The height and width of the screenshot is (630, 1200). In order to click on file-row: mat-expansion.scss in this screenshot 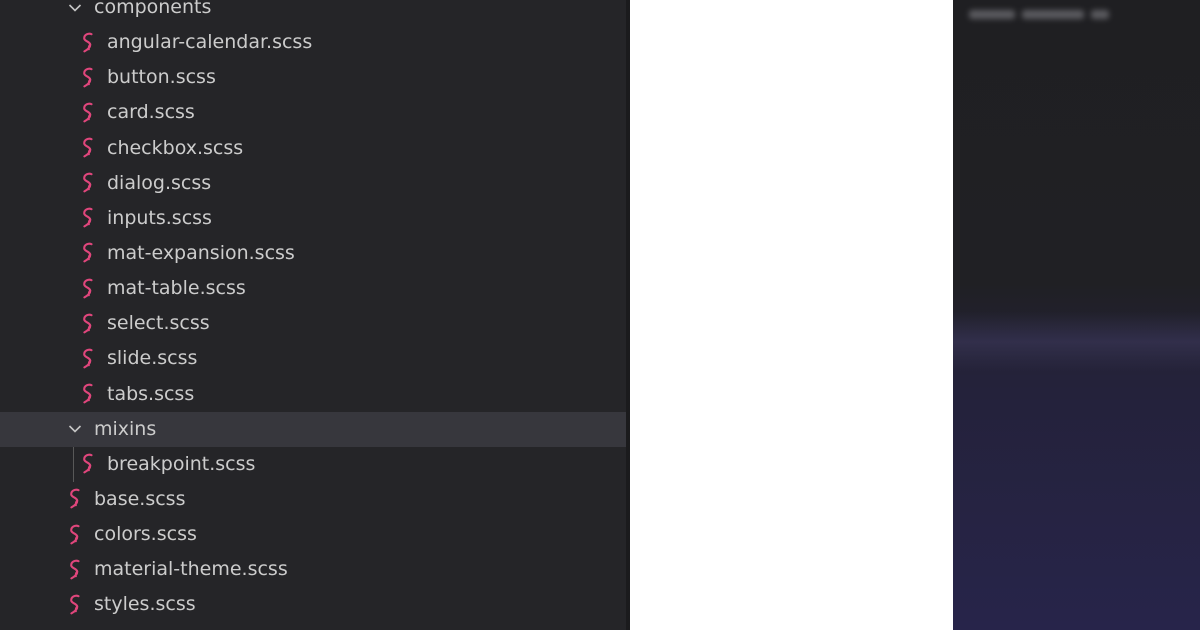, I will do `click(313, 253)`.